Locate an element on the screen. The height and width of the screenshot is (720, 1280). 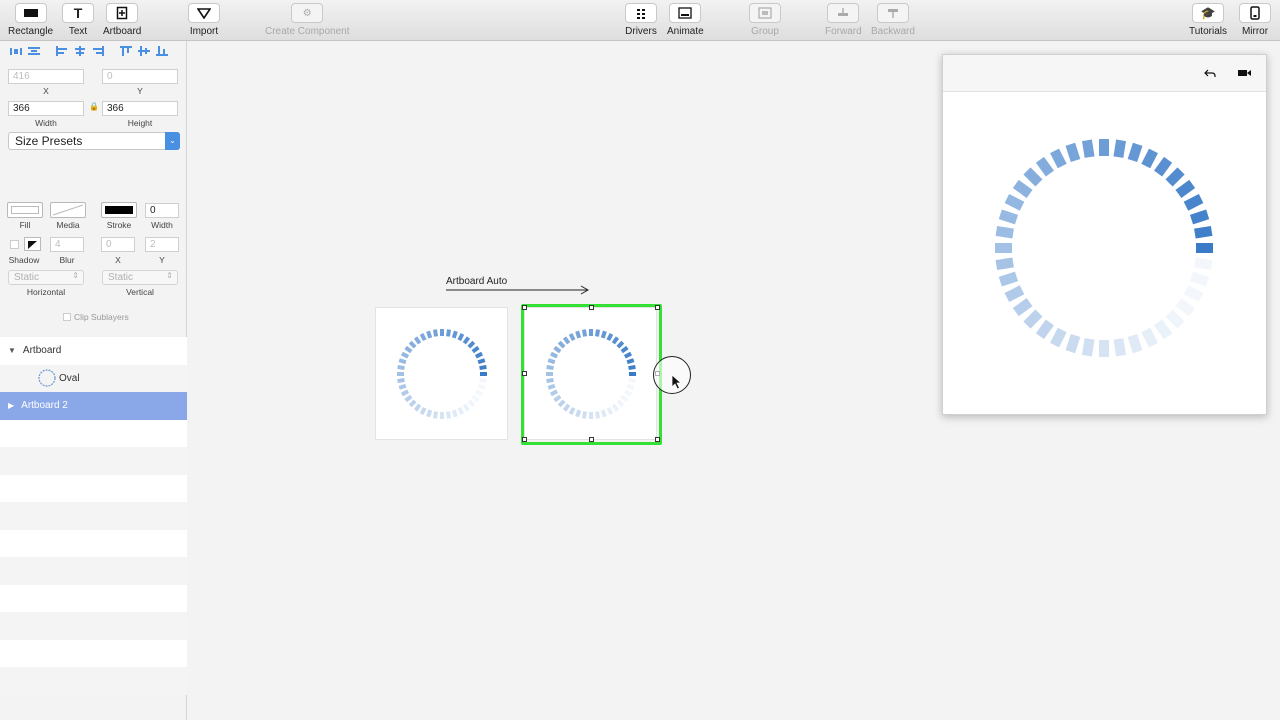
import-label: Import is located at coordinates (204, 31).